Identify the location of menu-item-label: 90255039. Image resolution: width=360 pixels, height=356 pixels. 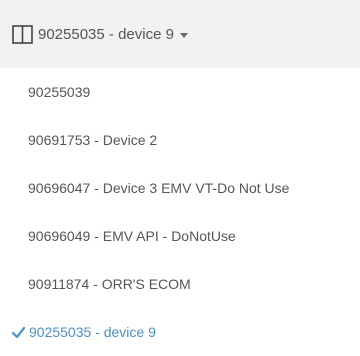
(59, 92).